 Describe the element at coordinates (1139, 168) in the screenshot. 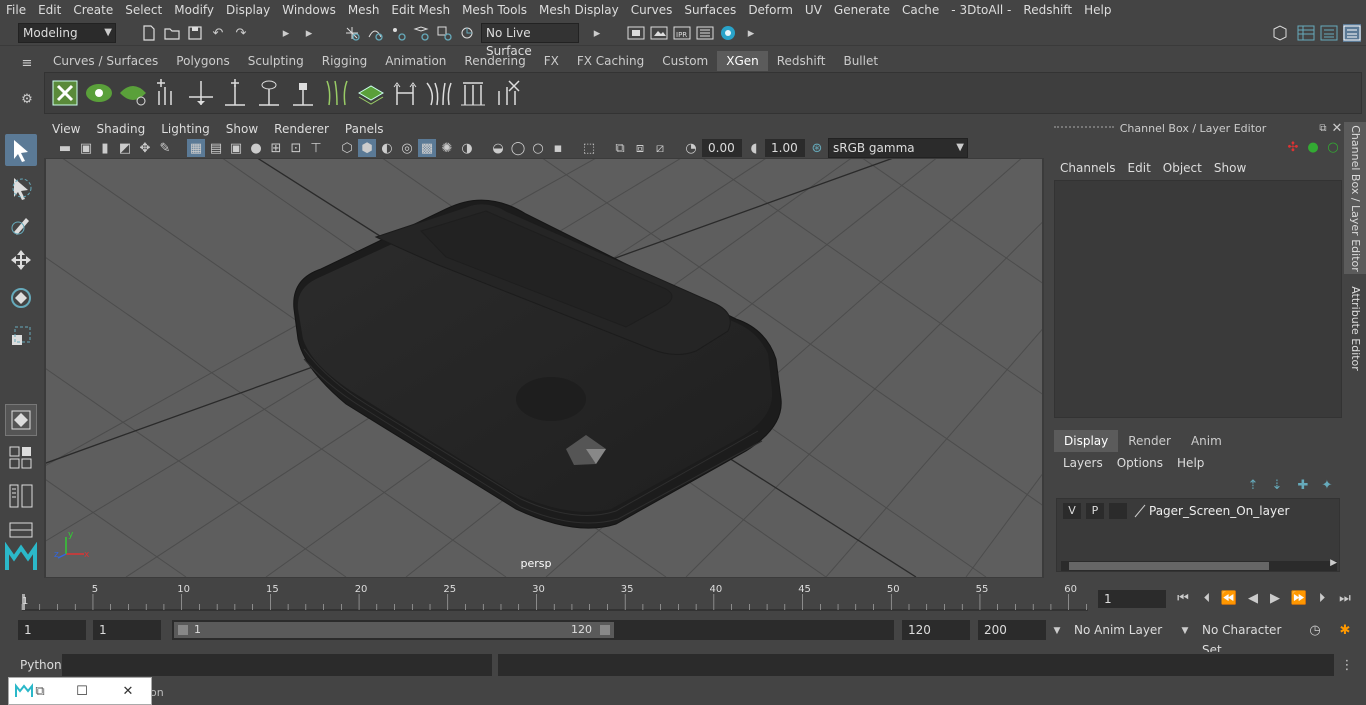

I see `cb-menu-edit: Edit` at that location.